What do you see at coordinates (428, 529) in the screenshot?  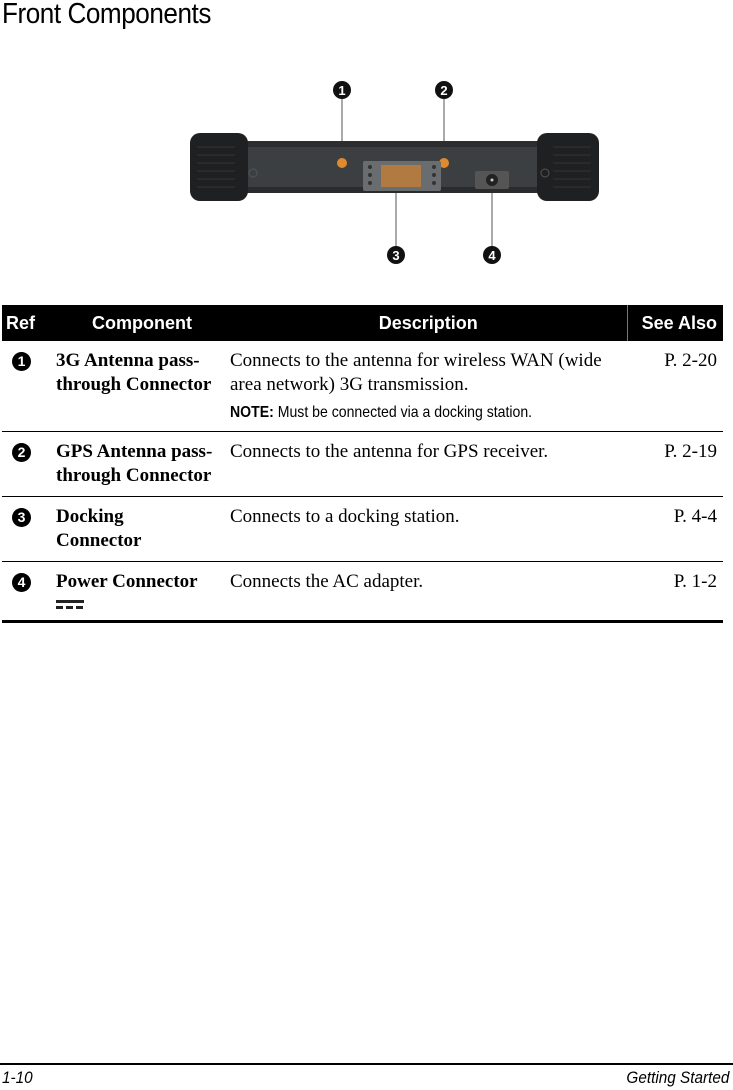 I see `component-description: Connects to a docking station.` at bounding box center [428, 529].